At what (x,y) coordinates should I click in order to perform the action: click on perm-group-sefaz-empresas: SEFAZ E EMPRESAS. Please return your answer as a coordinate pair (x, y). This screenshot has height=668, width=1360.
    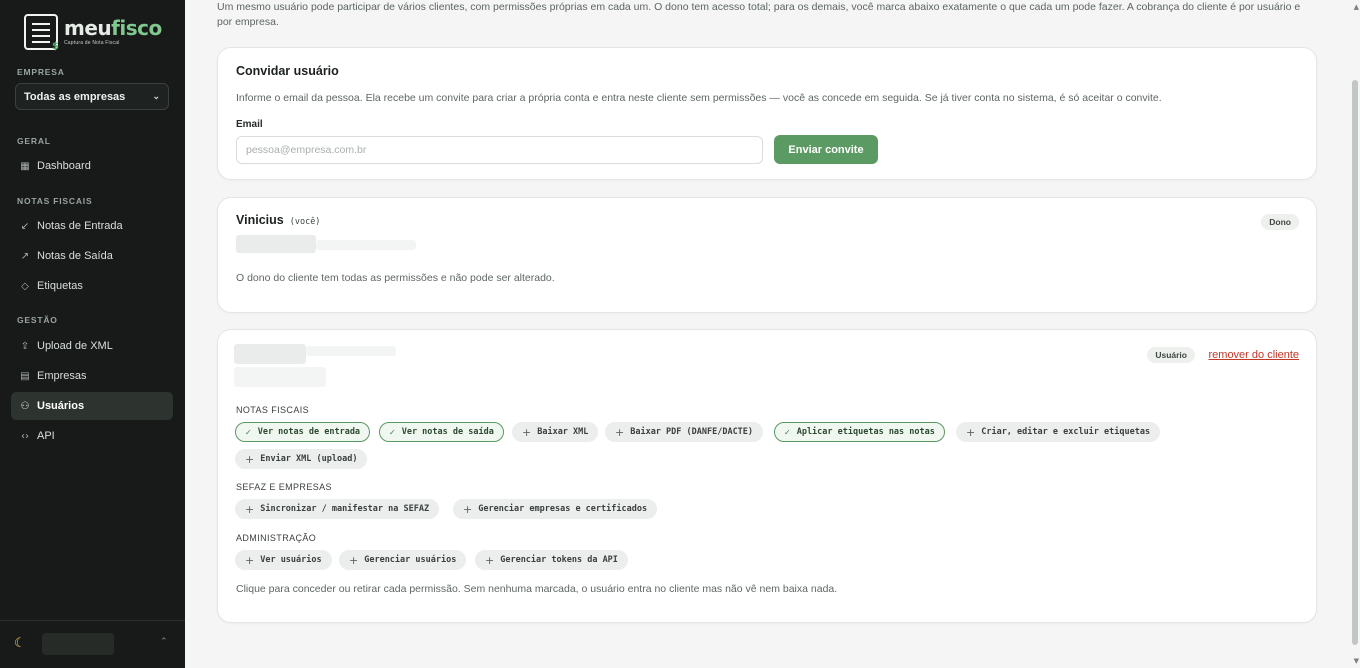
    Looking at the image, I should click on (284, 487).